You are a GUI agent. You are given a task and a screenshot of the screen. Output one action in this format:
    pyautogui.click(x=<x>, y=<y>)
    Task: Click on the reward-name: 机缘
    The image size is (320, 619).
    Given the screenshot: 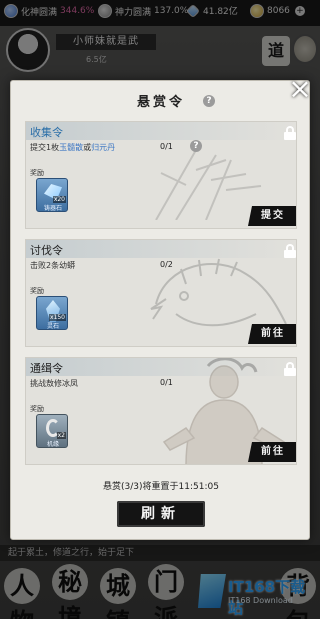 What is the action you would take?
    pyautogui.click(x=52, y=444)
    